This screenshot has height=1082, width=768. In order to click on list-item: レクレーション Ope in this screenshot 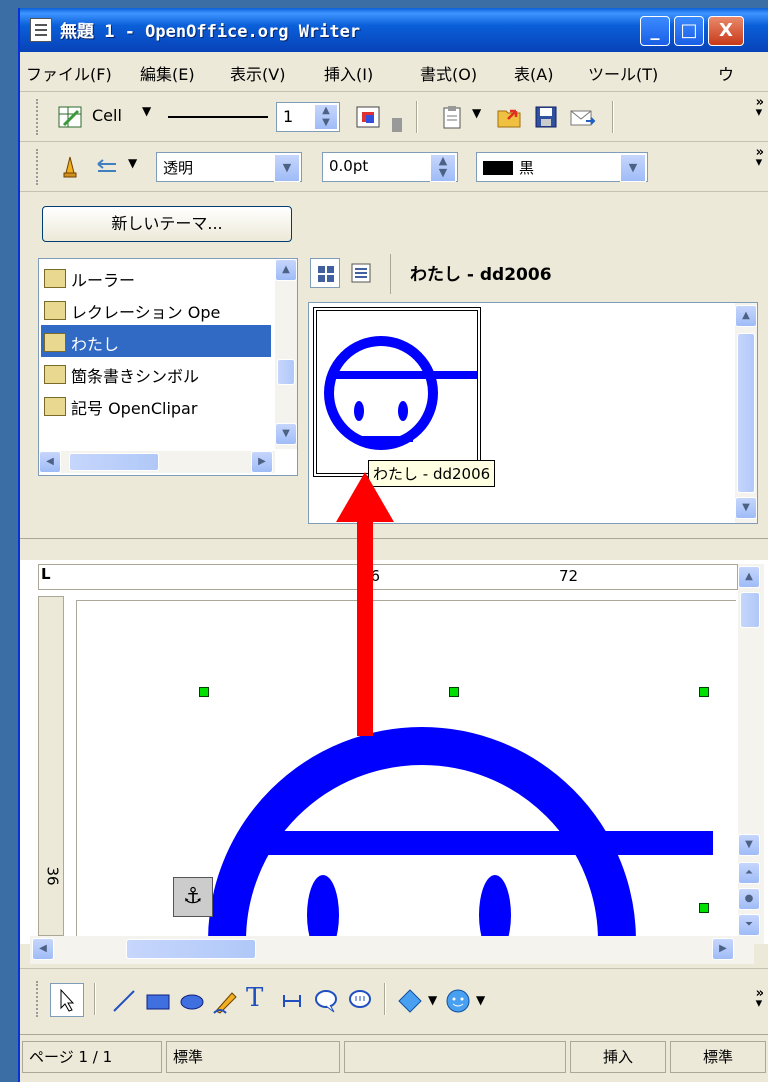, I will do `click(156, 309)`.